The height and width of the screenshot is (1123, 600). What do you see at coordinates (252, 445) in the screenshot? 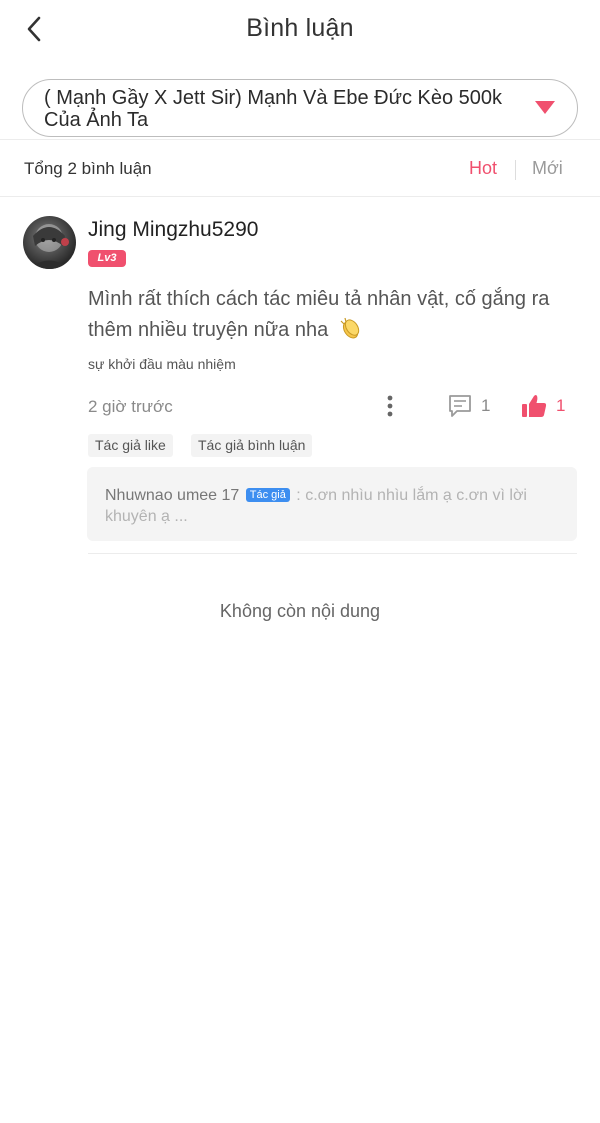
I see `author-commented-tag: Tác giả bình luận` at bounding box center [252, 445].